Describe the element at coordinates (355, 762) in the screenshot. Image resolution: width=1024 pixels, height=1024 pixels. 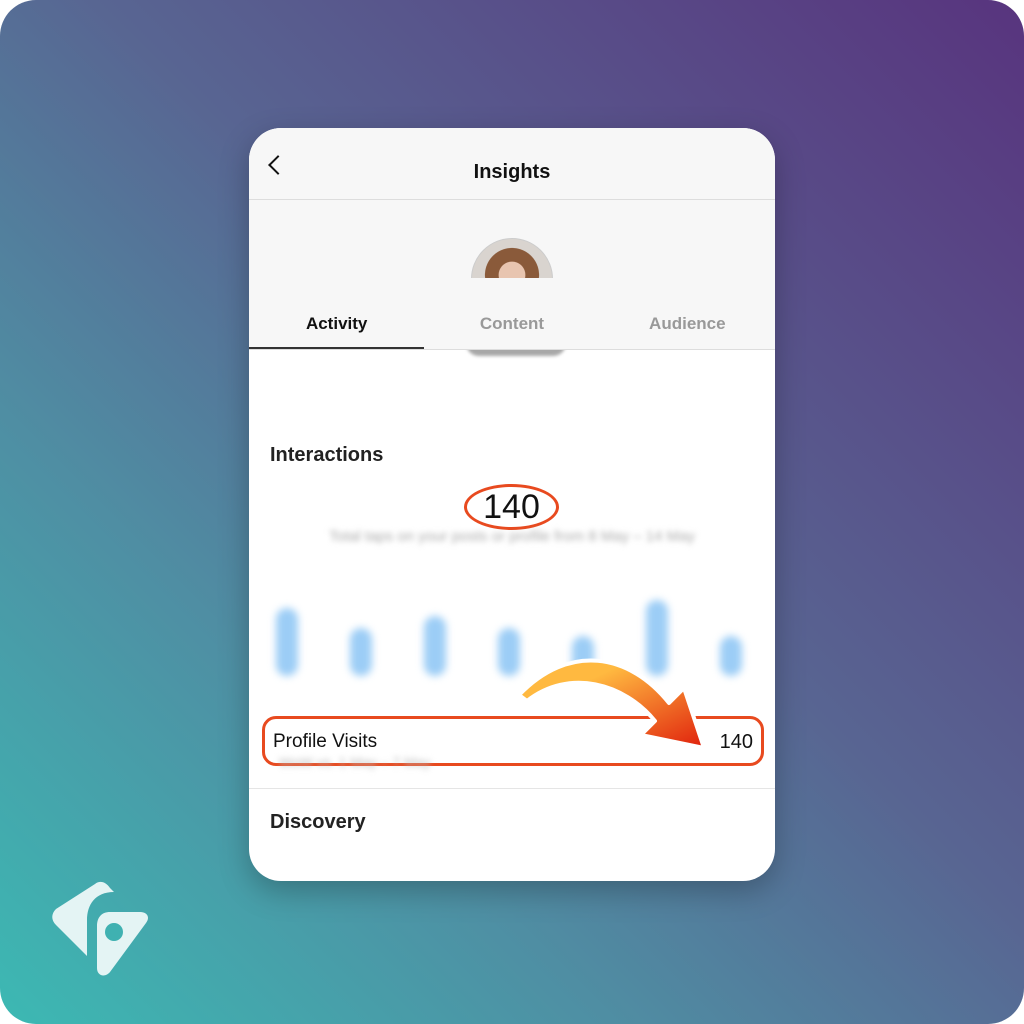
I see `profile-visits-subtitle: WoW vs. 1 May – 7 May` at that location.